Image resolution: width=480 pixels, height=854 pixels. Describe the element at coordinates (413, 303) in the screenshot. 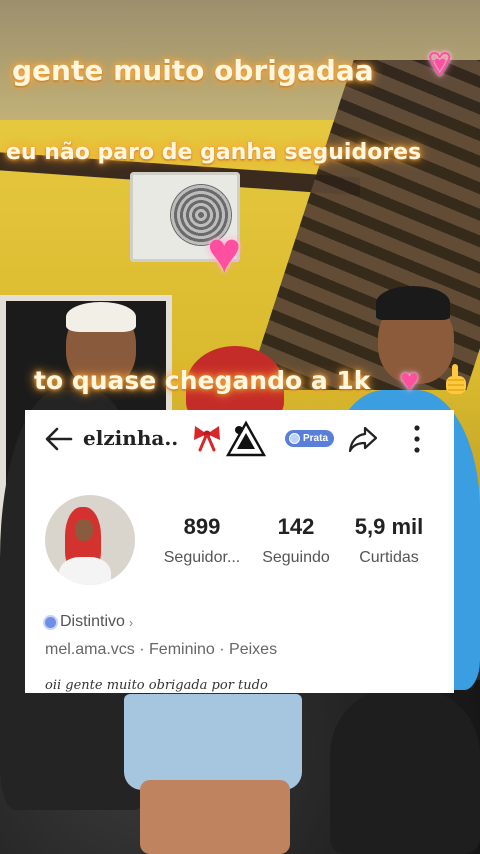

I see `person-right-cap` at that location.